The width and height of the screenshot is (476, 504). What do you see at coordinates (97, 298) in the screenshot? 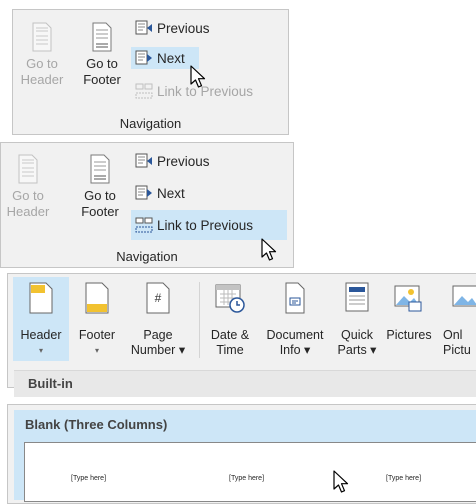
I see `footer-icon` at bounding box center [97, 298].